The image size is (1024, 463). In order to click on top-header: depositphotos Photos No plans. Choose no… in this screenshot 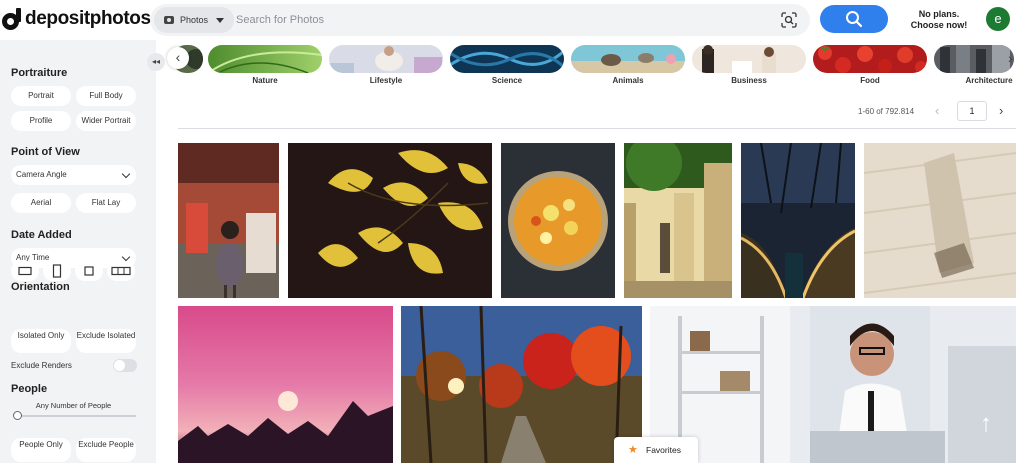, I will do `click(512, 20)`.